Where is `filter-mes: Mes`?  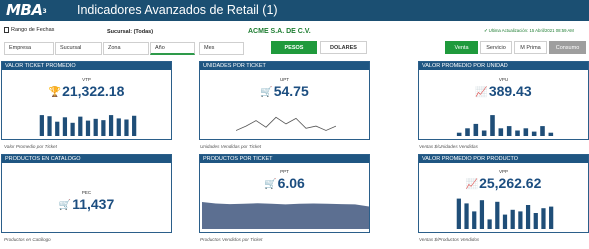
filter-mes: Mes is located at coordinates (221, 48).